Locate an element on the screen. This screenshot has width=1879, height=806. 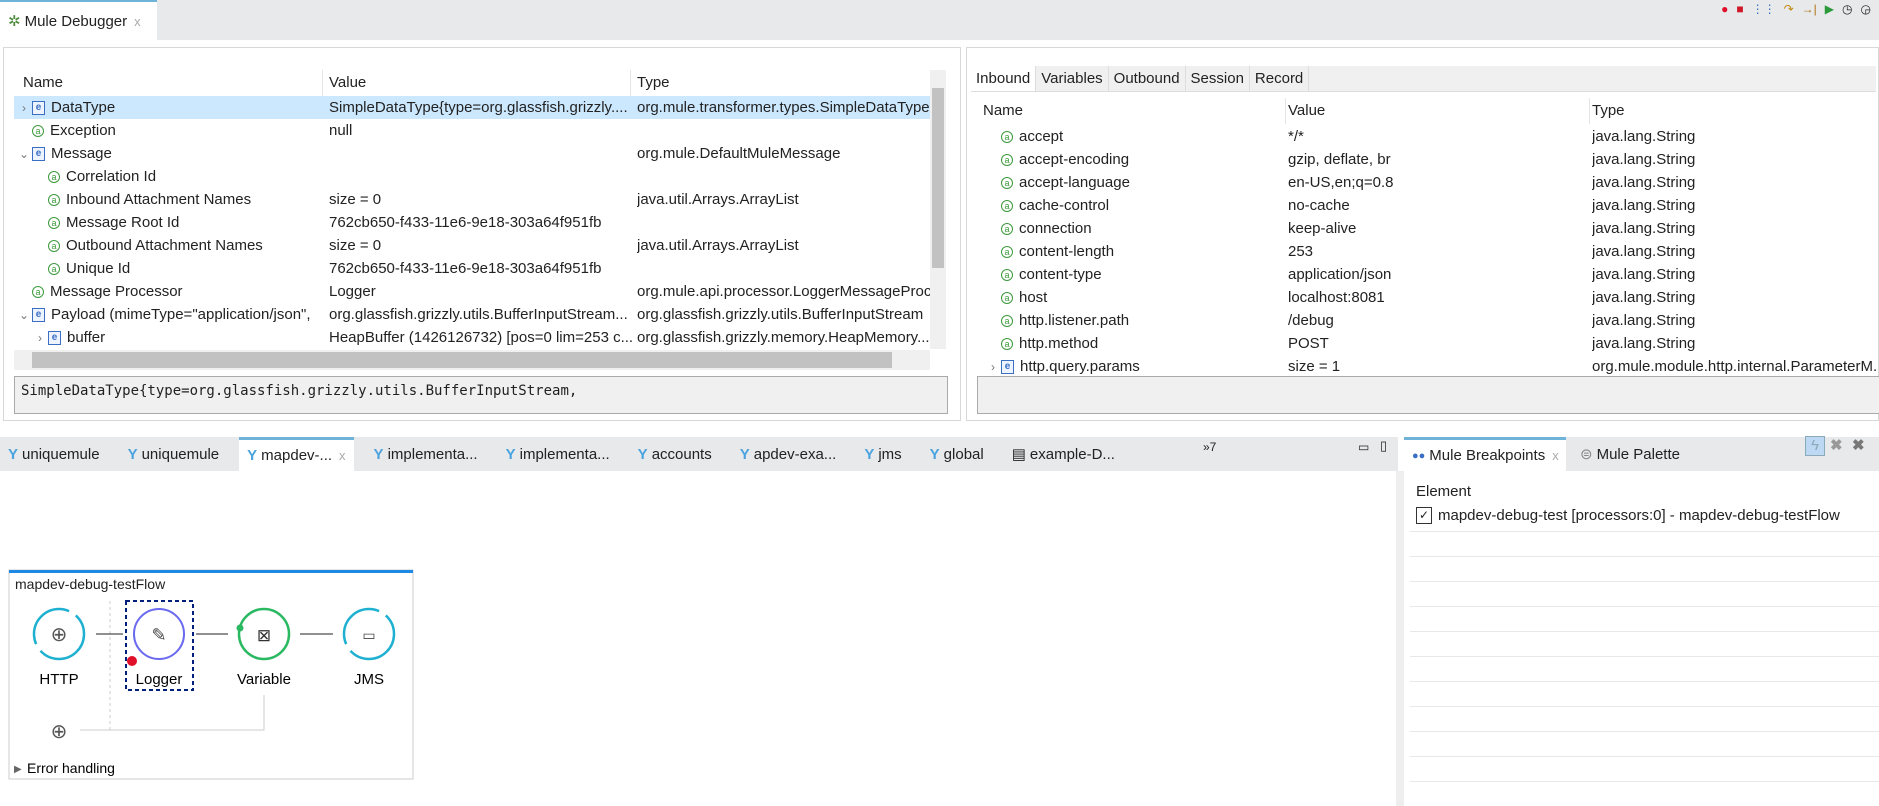
error-handling: Error handling is located at coordinates (71, 768).